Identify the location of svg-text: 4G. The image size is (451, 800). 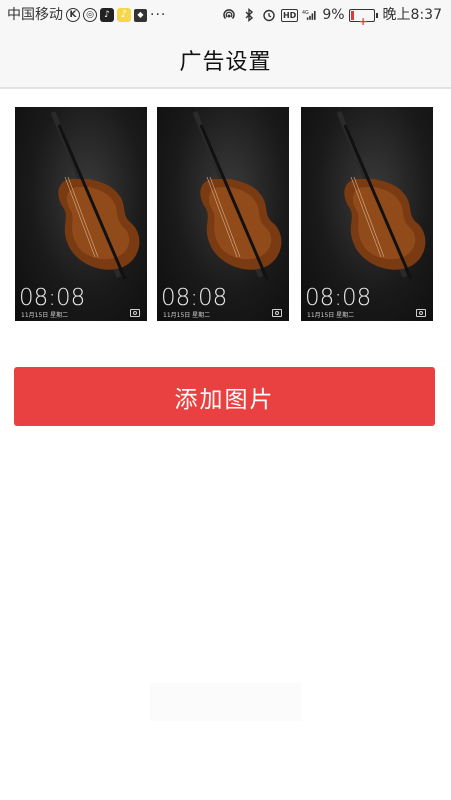
(305, 13).